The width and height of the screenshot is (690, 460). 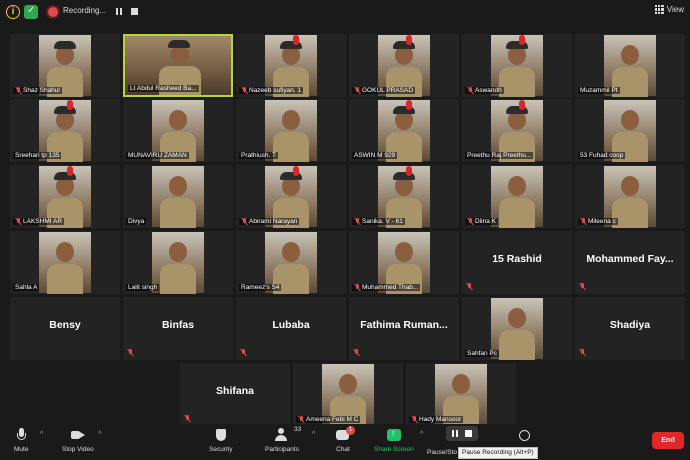 I want to click on participant-tile: 15 Rashid, so click(x=517, y=262).